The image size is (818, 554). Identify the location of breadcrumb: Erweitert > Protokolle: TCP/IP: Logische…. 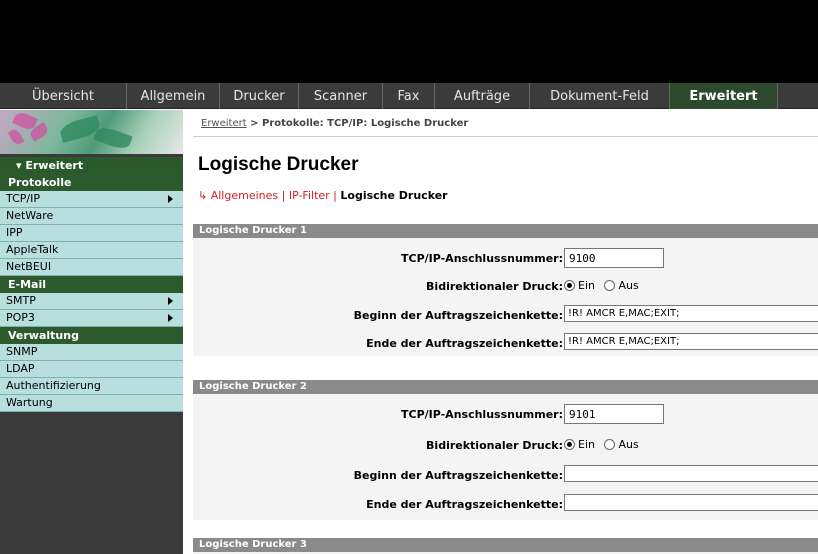
(334, 123).